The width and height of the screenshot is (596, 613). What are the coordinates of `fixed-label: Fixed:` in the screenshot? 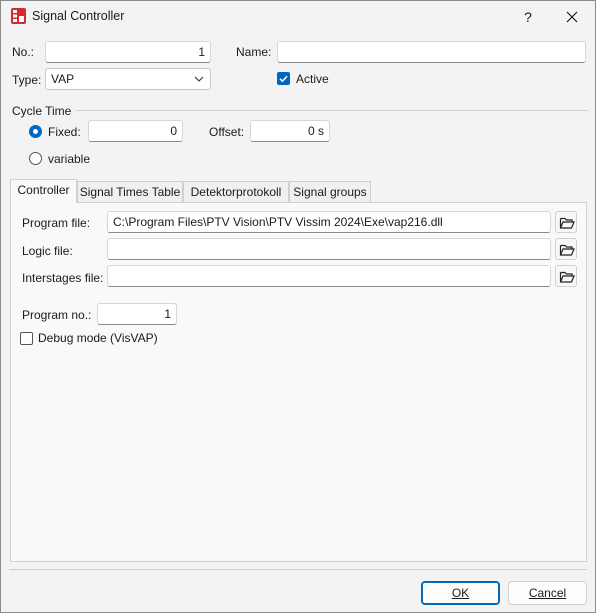 It's located at (64, 132).